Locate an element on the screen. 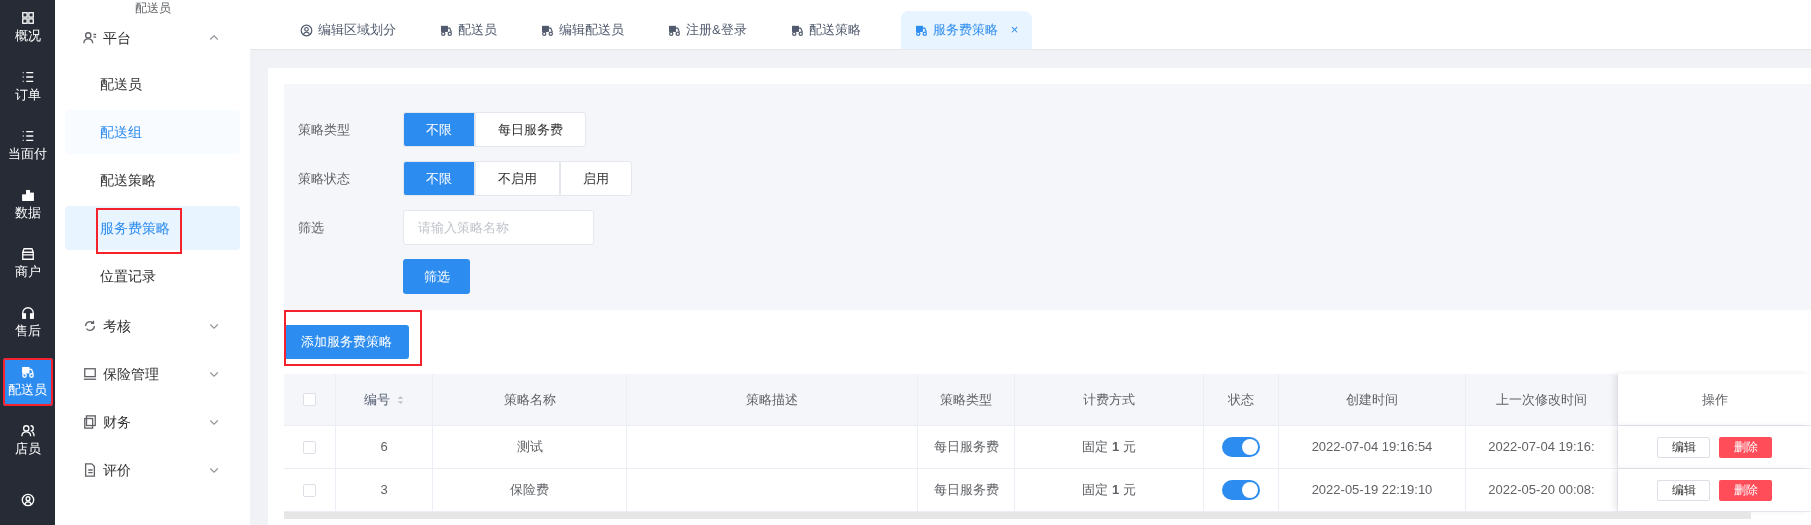  tab: 配送员 is located at coordinates (468, 30).